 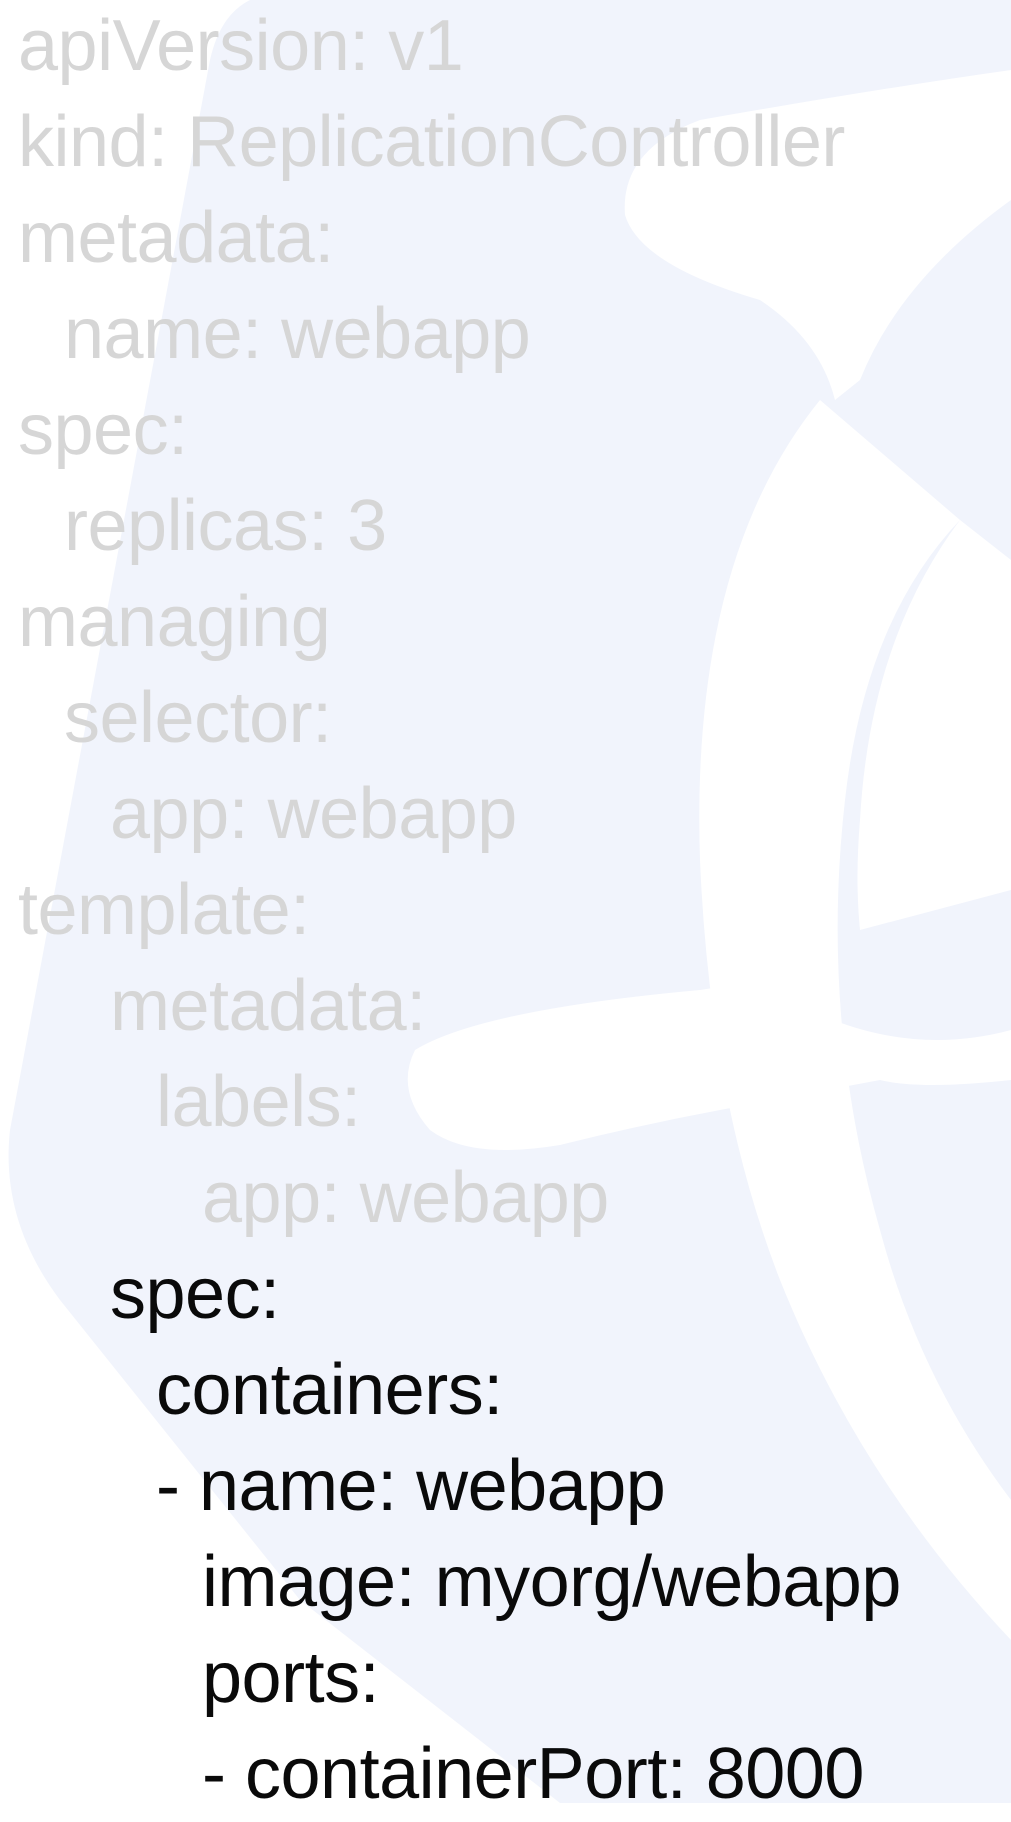 What do you see at coordinates (268, 1006) in the screenshot?
I see `yaml-line-template-metadata: metadata:` at bounding box center [268, 1006].